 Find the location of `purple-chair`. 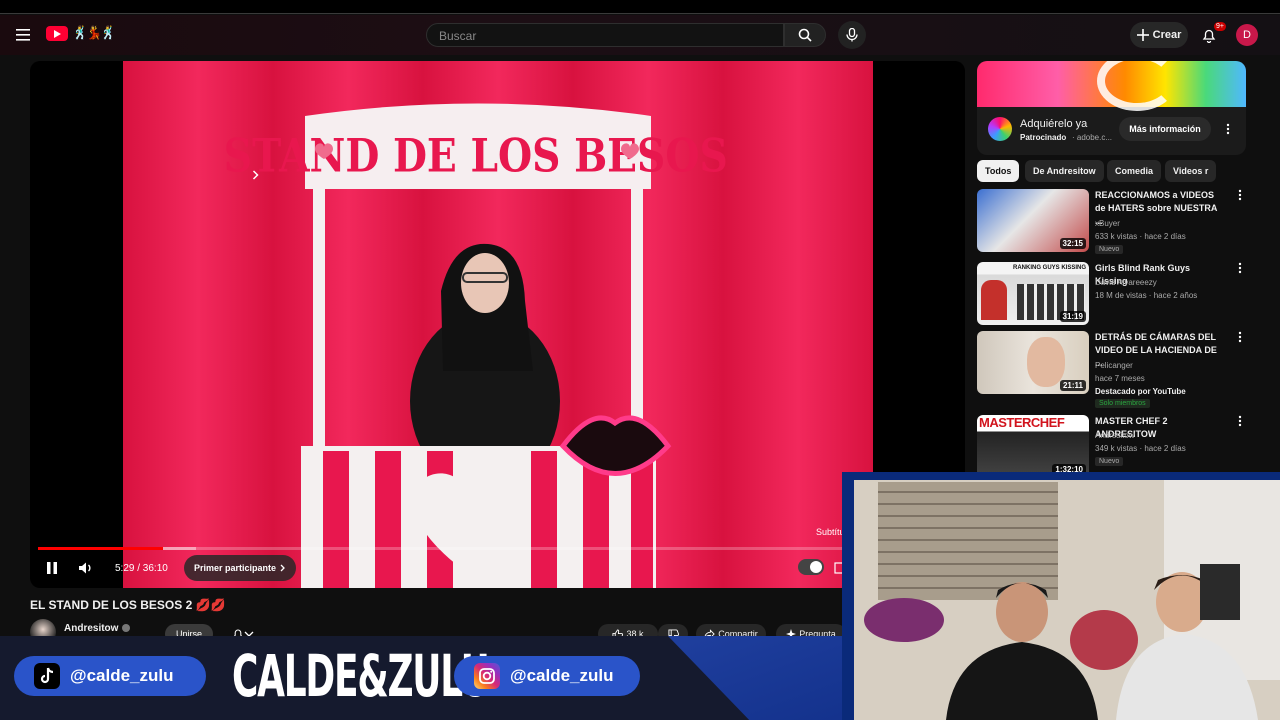

purple-chair is located at coordinates (904, 620).